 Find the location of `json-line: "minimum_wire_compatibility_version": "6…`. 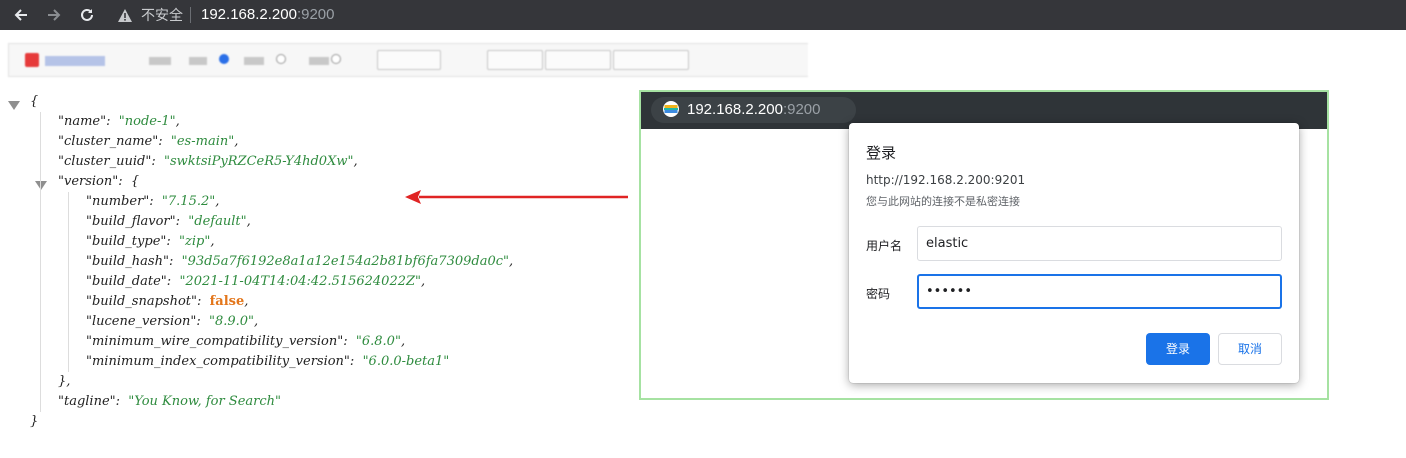

json-line: "minimum_wire_compatibility_version": "6… is located at coordinates (246, 341).